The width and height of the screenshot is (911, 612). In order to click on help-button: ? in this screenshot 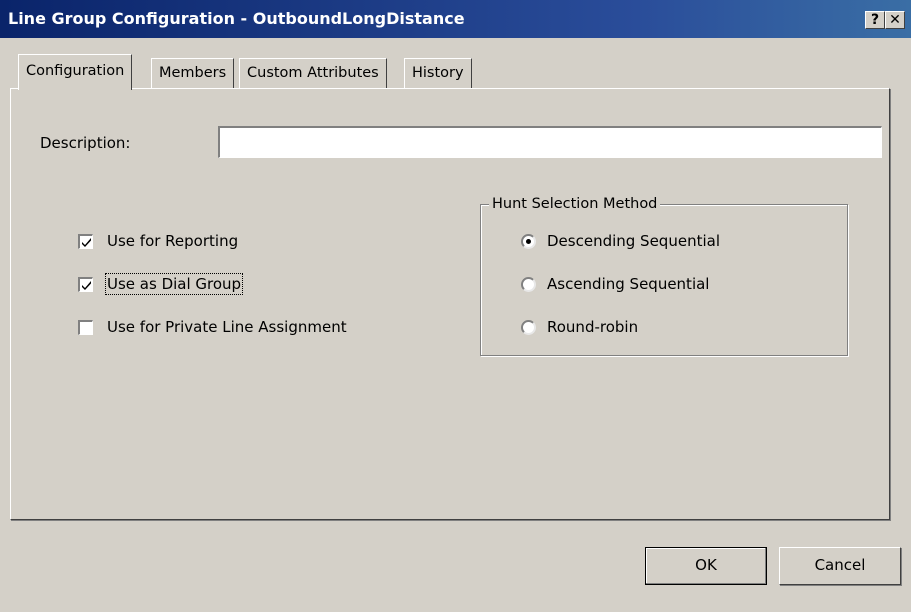, I will do `click(875, 20)`.